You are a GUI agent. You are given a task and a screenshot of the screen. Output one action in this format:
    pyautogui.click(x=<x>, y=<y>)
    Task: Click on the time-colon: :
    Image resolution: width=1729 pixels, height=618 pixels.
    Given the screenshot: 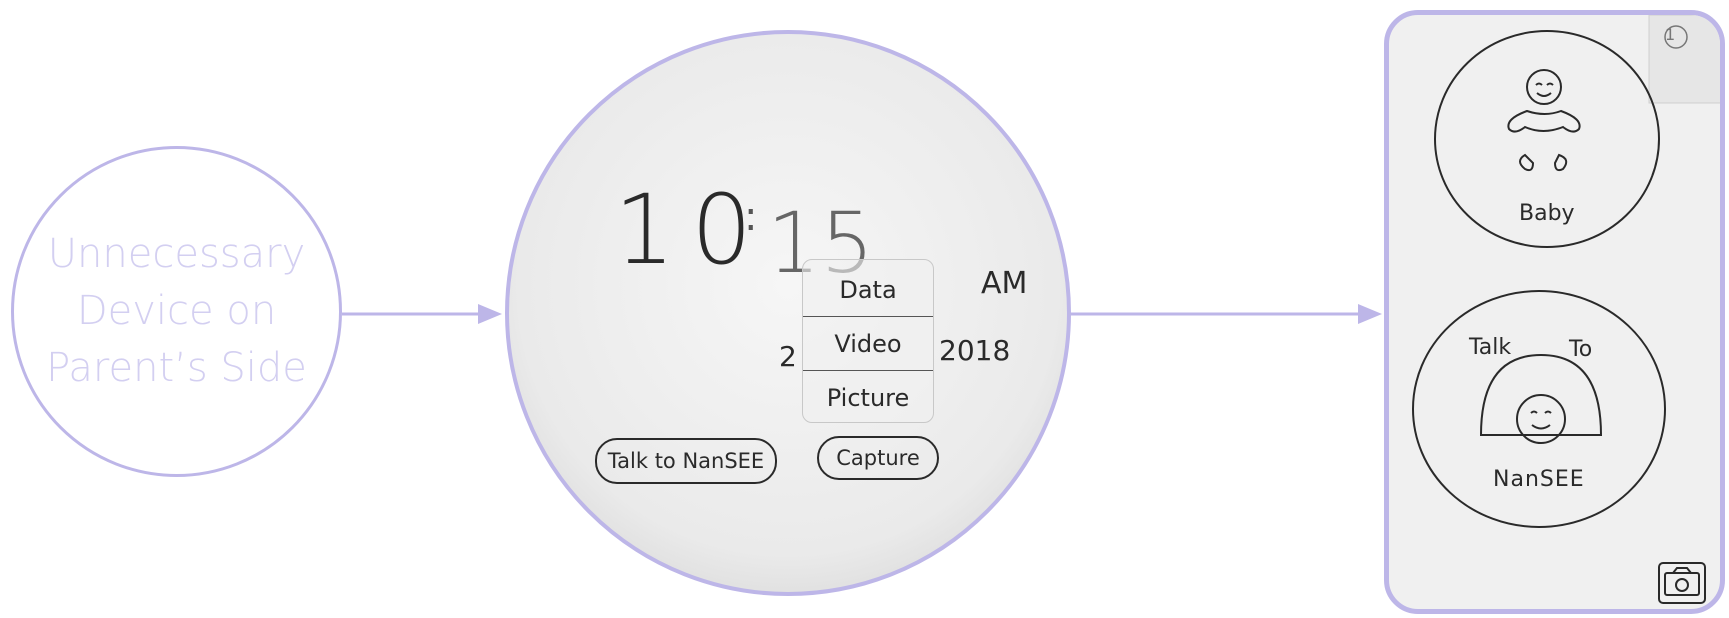 What is the action you would take?
    pyautogui.click(x=751, y=217)
    